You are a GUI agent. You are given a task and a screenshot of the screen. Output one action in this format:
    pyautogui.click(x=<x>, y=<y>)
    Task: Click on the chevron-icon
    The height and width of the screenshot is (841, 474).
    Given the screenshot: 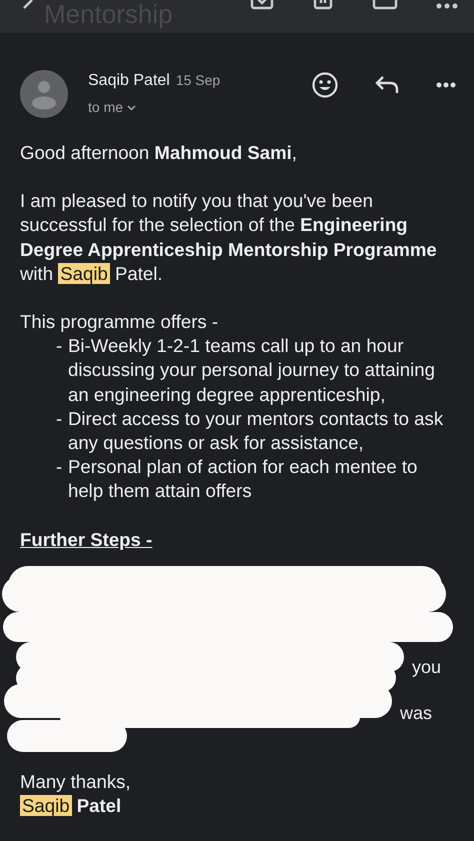 What is the action you would take?
    pyautogui.click(x=131, y=107)
    